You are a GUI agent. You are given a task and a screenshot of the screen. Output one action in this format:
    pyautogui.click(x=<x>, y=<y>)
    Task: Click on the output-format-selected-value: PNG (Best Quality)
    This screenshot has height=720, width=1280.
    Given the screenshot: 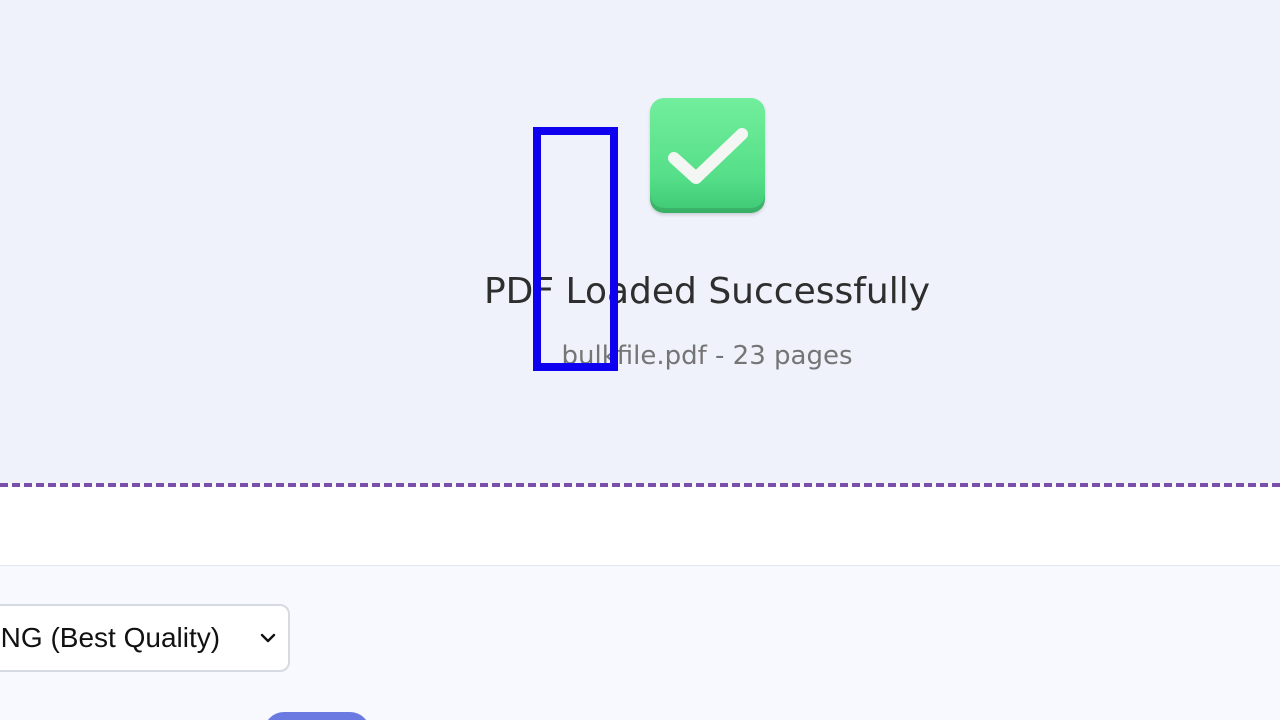 What is the action you would take?
    pyautogui.click(x=110, y=637)
    